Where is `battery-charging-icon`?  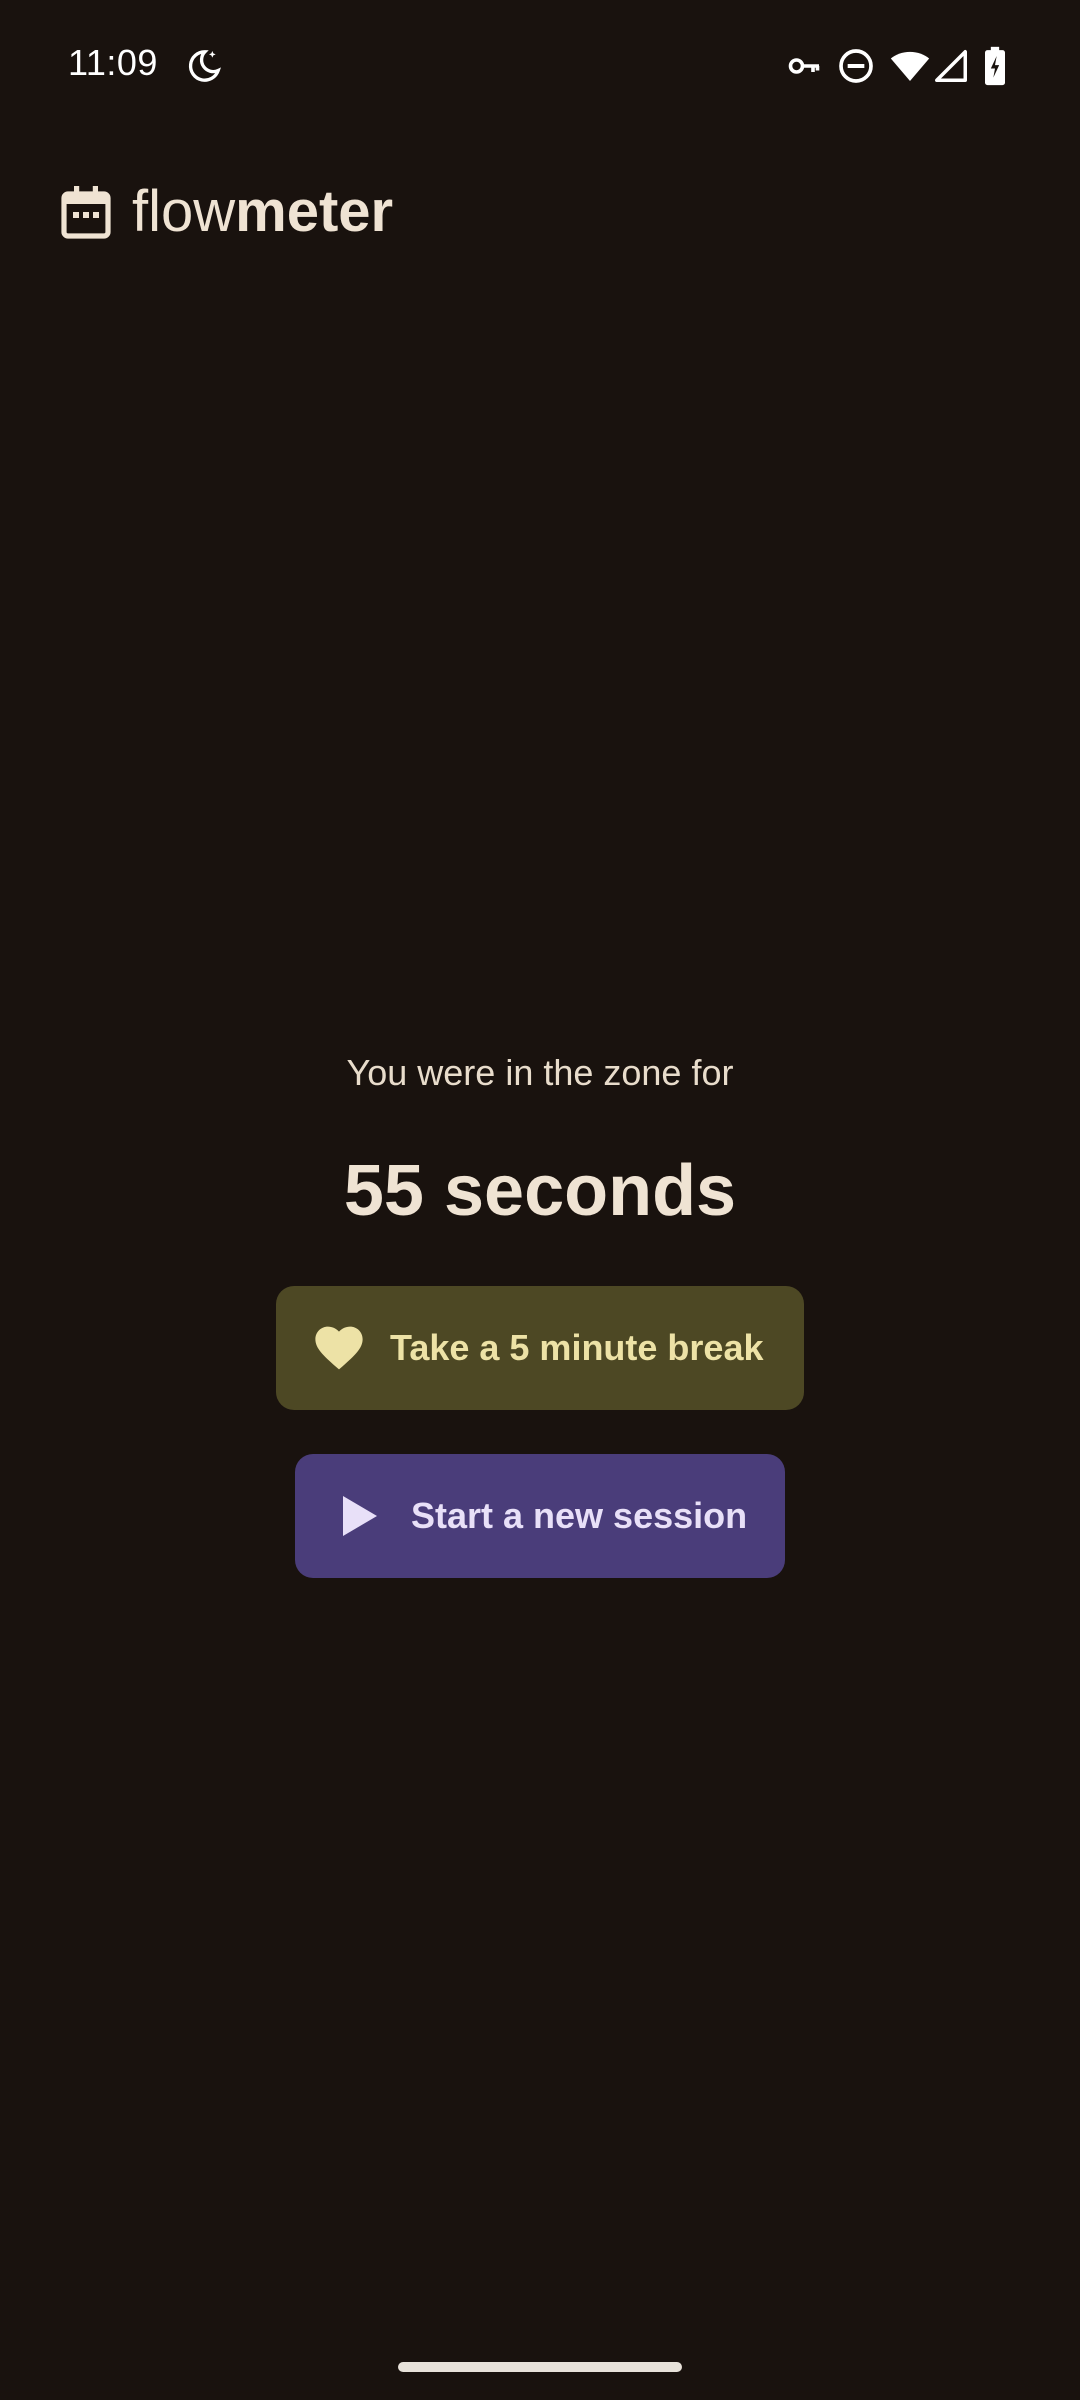 battery-charging-icon is located at coordinates (995, 66).